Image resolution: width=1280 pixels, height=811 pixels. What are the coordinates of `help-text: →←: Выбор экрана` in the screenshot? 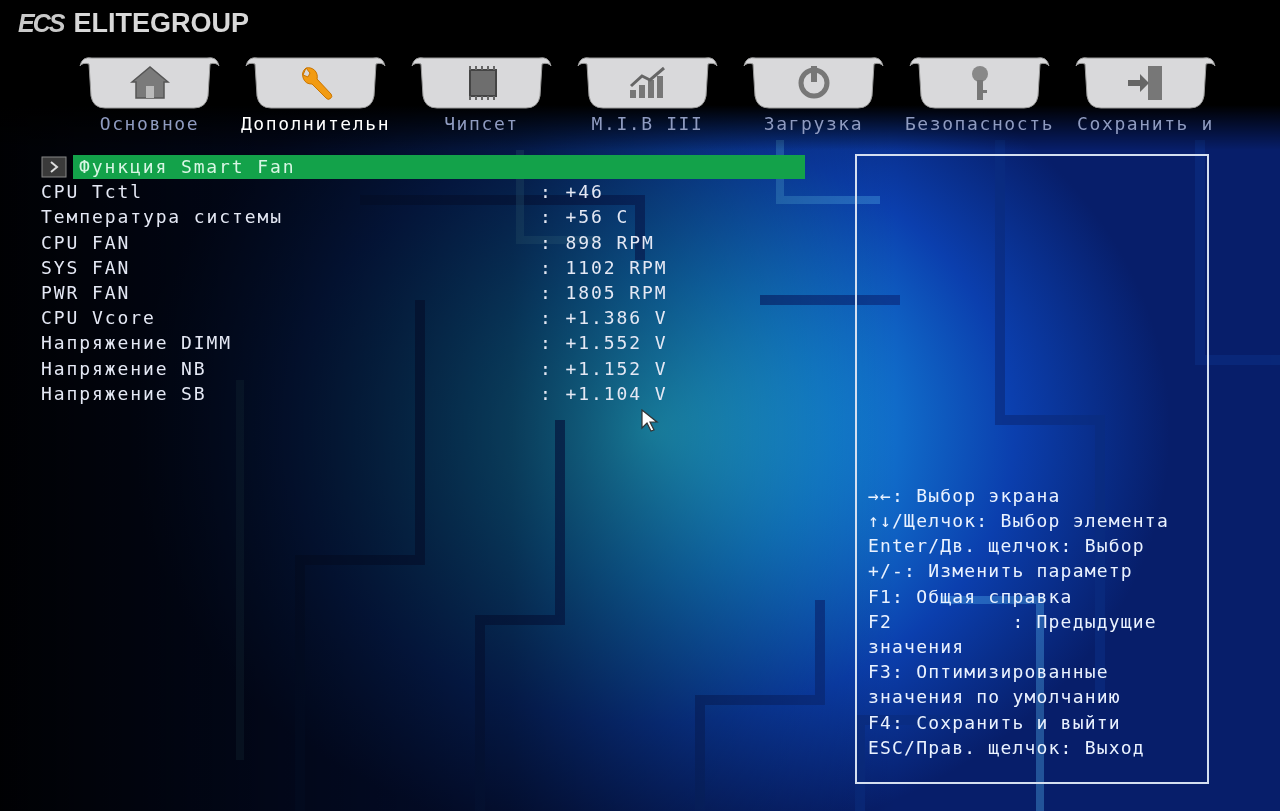 It's located at (965, 495).